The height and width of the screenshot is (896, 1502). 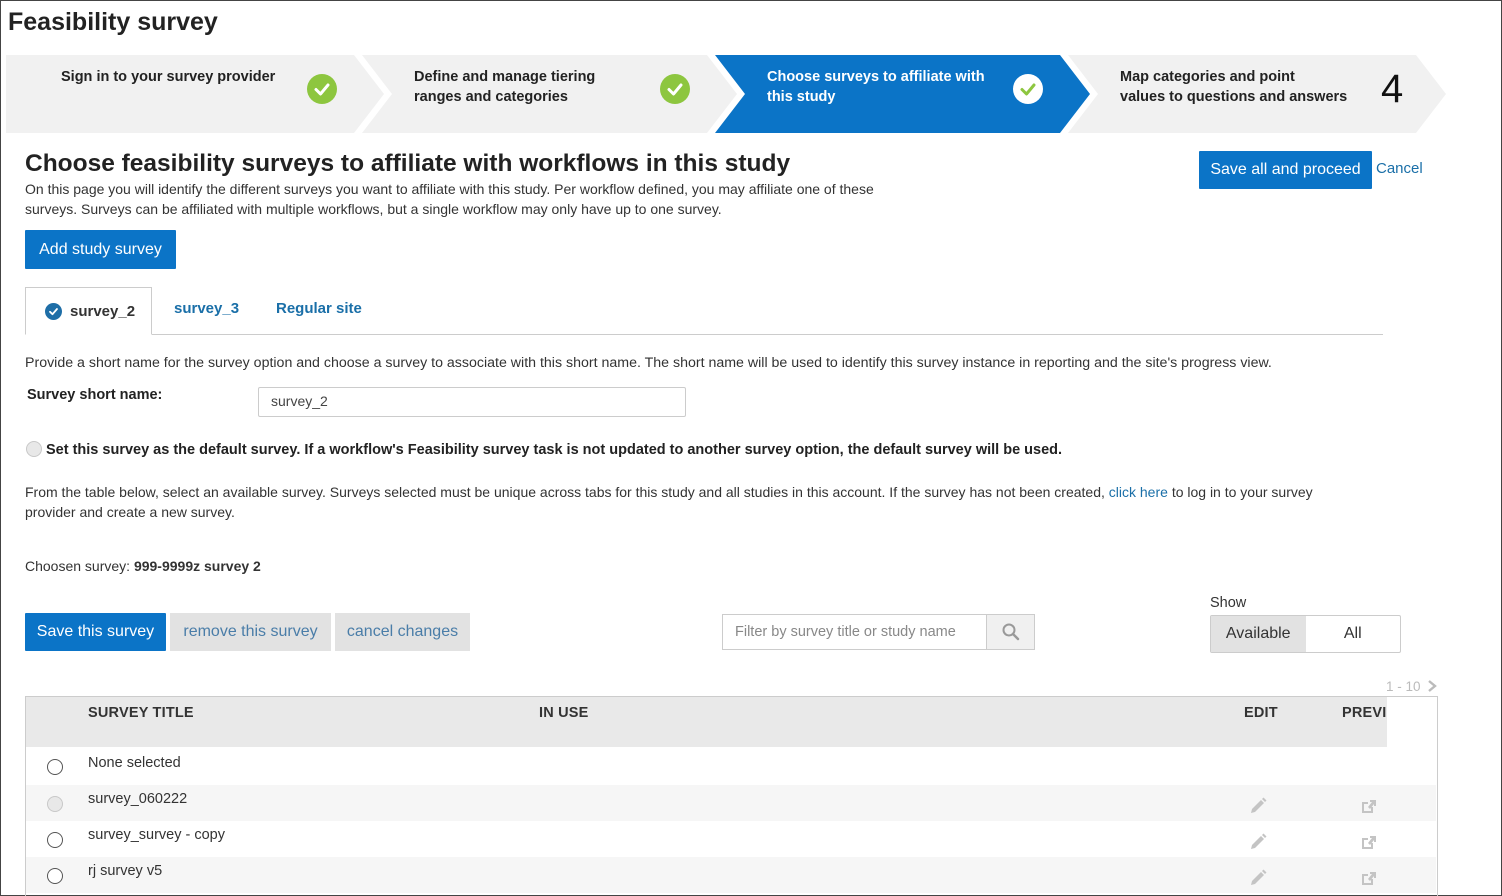 What do you see at coordinates (706, 722) in the screenshot?
I see `table-header: SURVEY TITLE IN USE EDIT PREVI` at bounding box center [706, 722].